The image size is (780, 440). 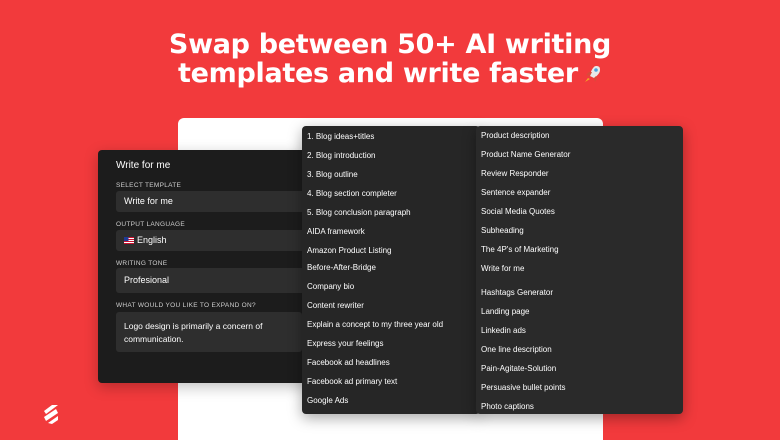 I want to click on menu-item: Social Media Quotes, so click(x=518, y=211).